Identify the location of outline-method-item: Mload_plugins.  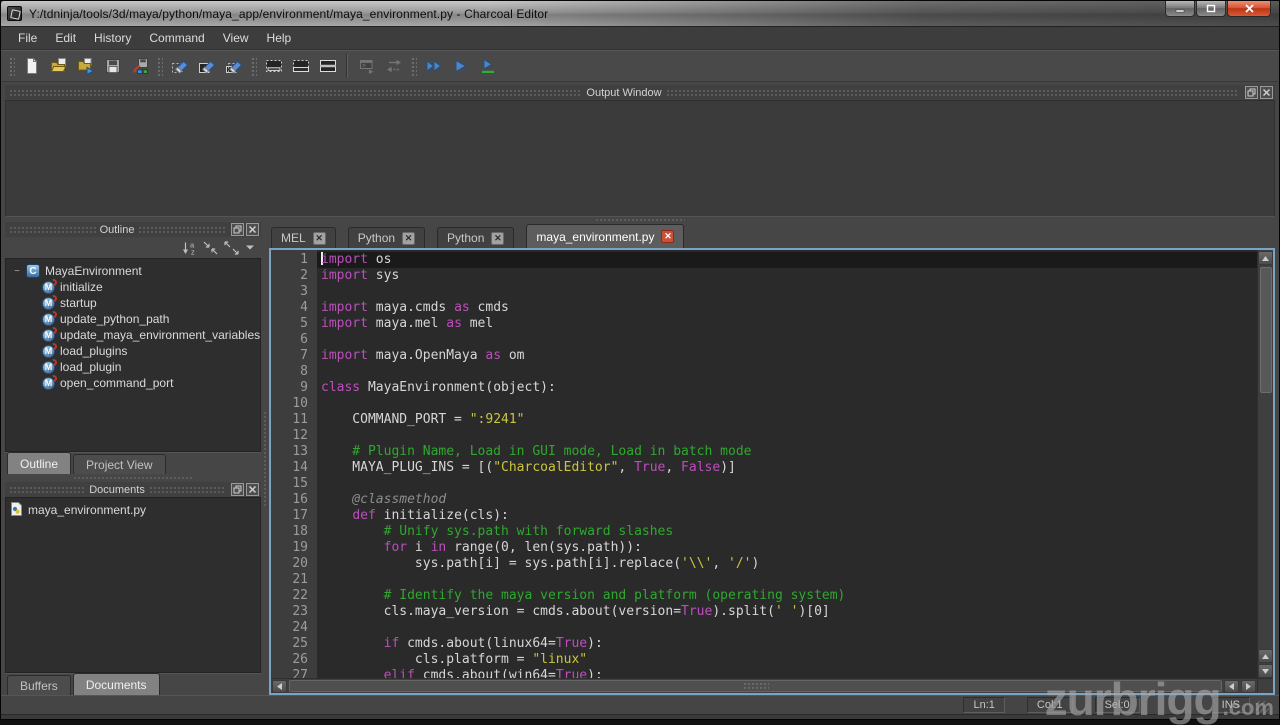
(133, 351).